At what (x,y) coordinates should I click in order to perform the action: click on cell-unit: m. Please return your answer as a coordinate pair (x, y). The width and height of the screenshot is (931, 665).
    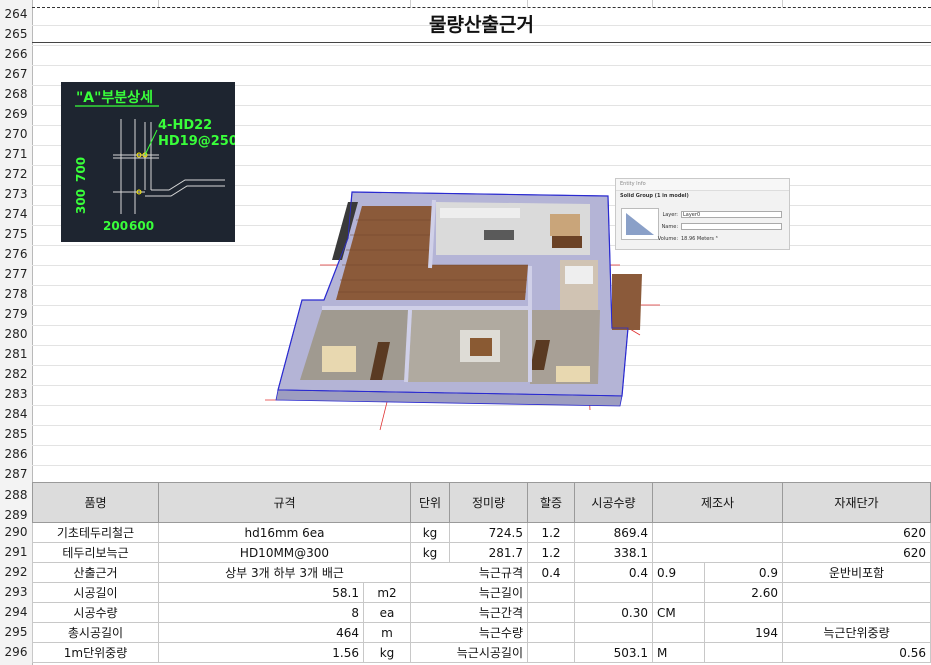
    Looking at the image, I should click on (387, 632).